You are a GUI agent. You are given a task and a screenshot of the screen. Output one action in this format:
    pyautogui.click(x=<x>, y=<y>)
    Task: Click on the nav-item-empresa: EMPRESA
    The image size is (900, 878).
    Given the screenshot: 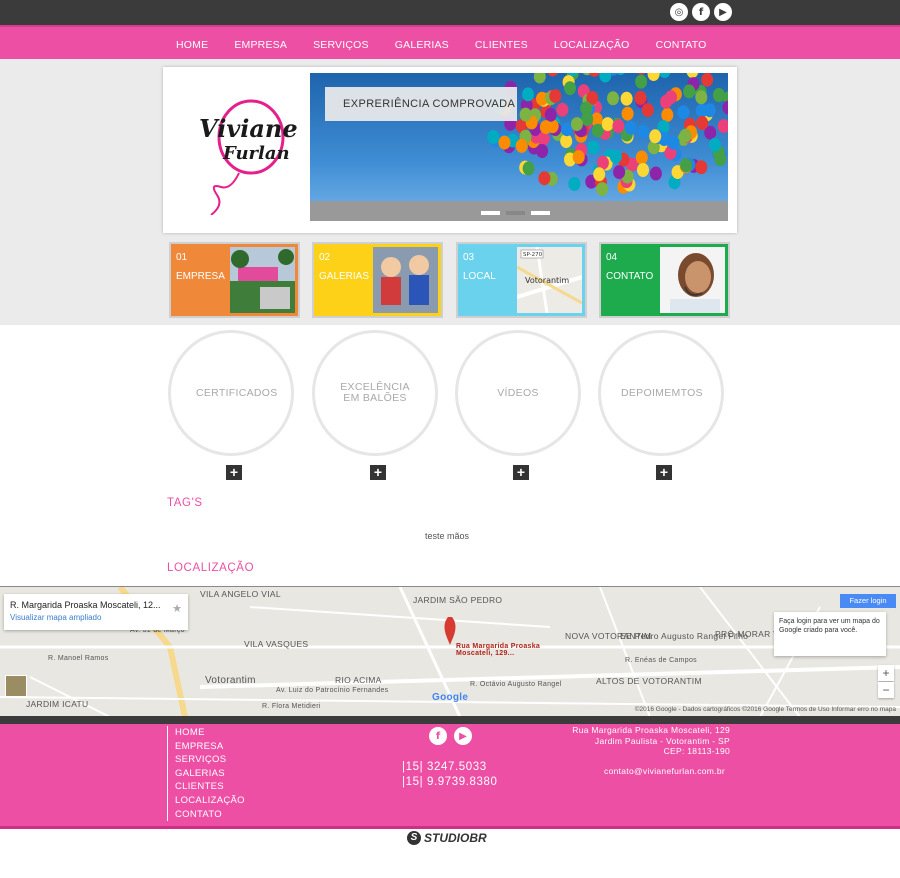 What is the action you would take?
    pyautogui.click(x=260, y=45)
    